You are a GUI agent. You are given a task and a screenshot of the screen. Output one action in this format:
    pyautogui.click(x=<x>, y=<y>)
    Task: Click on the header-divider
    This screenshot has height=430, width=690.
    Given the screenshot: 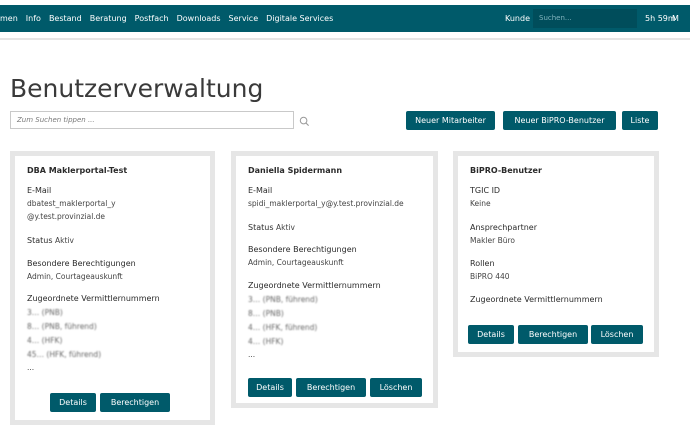 What is the action you would take?
    pyautogui.click(x=345, y=39)
    